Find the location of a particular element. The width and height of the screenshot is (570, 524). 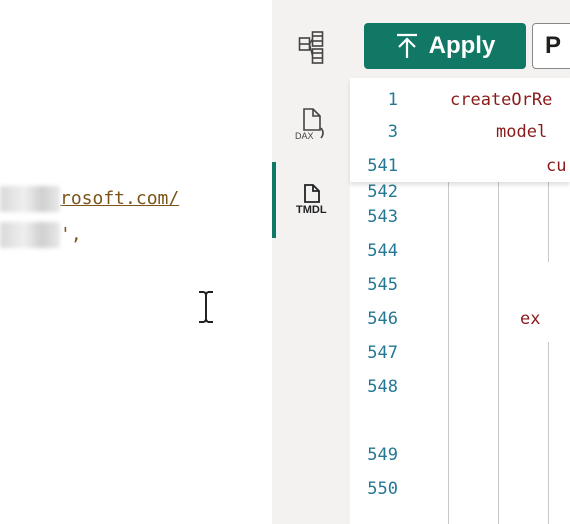

url-text: rosoft.com/ is located at coordinates (119, 198).